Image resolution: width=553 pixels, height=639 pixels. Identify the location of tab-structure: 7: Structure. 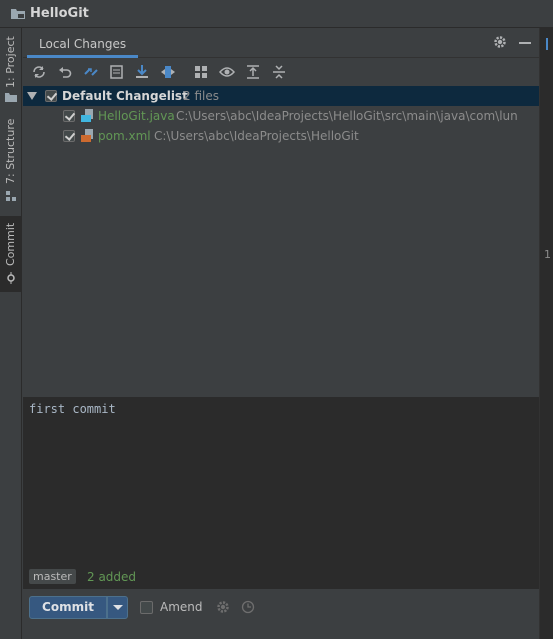
(11, 162).